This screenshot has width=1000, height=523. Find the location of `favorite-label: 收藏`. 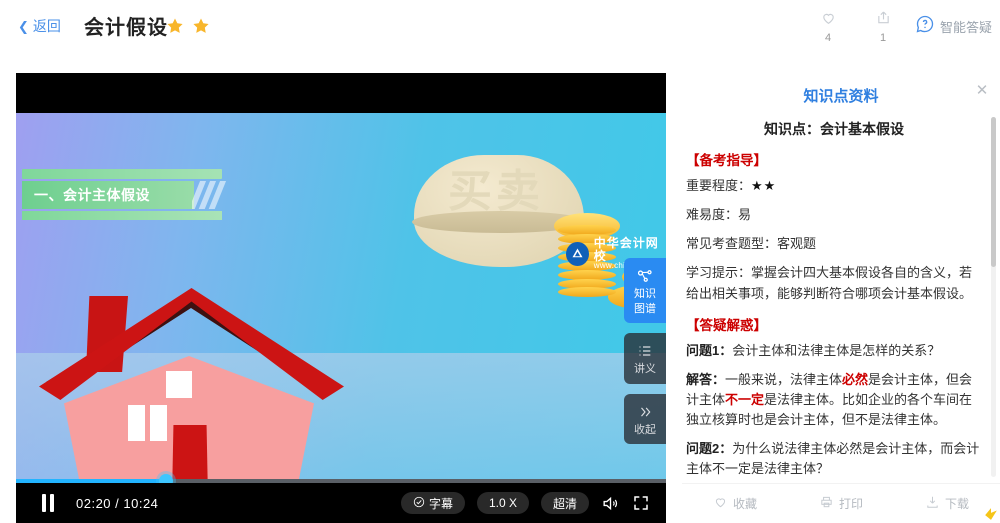

favorite-label: 收藏 is located at coordinates (744, 504).